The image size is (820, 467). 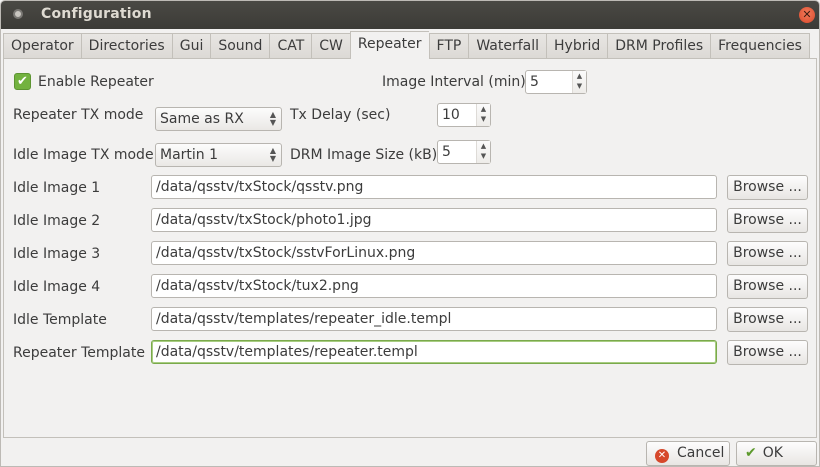 What do you see at coordinates (446, 152) in the screenshot?
I see `drm-image-size-value: 5` at bounding box center [446, 152].